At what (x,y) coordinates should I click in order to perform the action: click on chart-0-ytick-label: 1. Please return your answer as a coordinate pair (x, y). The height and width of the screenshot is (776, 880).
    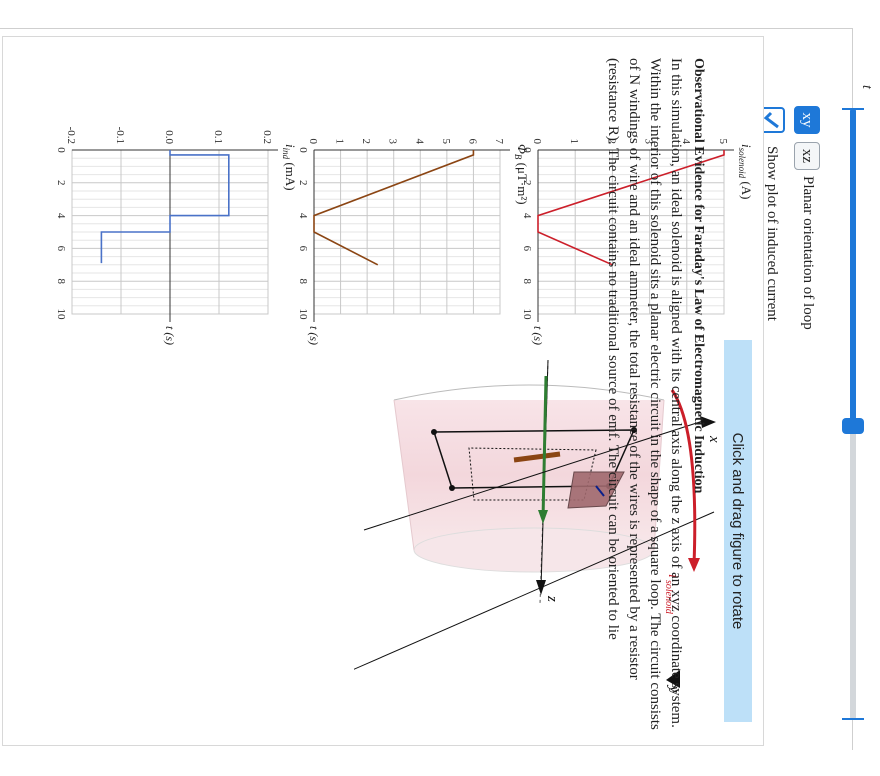
    Looking at the image, I should click on (574, 142).